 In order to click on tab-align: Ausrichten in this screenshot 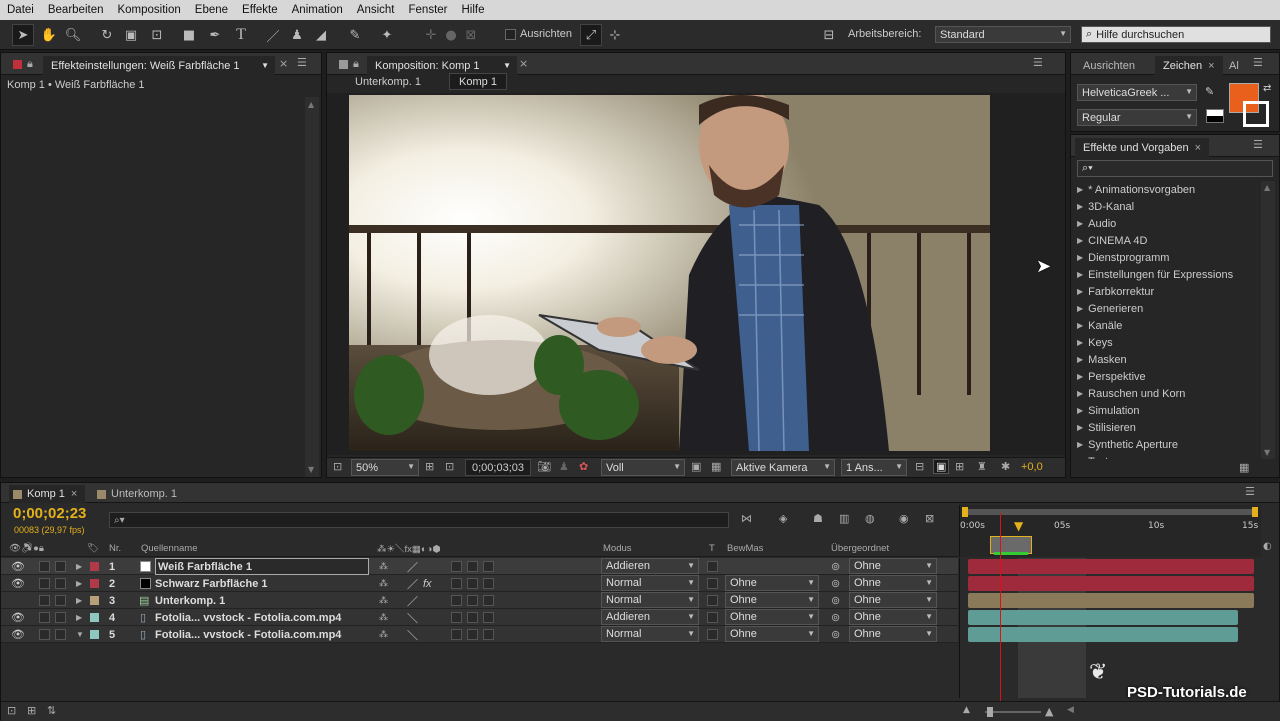, I will do `click(1109, 65)`.